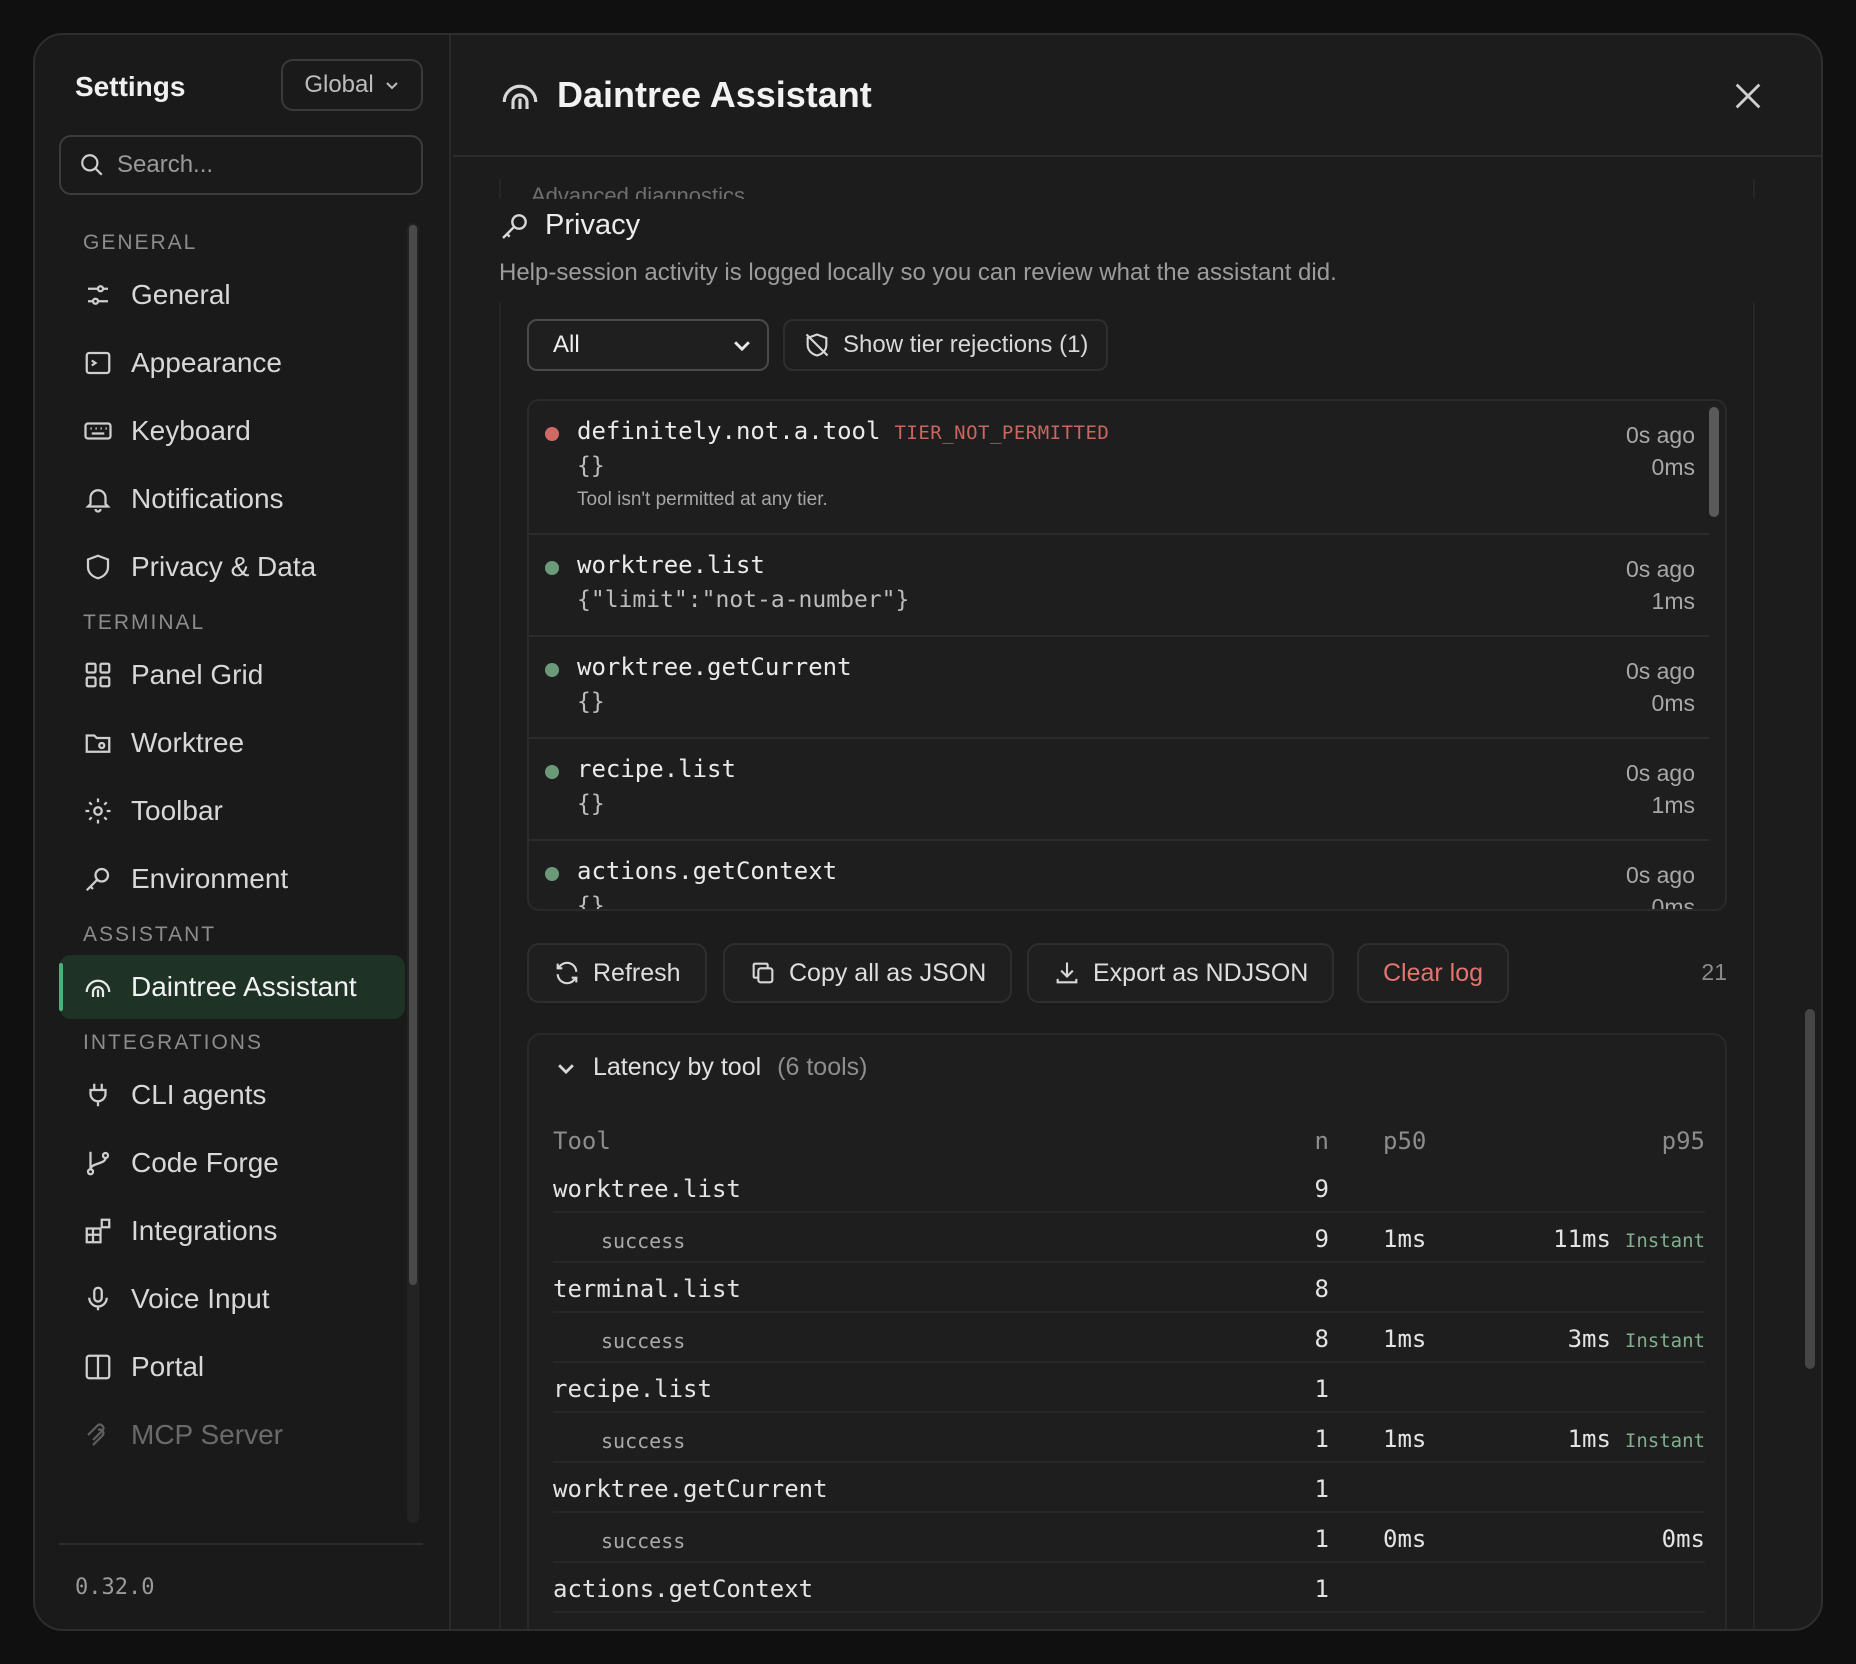  Describe the element at coordinates (711, 1067) in the screenshot. I see `latency-toggle: Latency by tool (6 tools)` at that location.